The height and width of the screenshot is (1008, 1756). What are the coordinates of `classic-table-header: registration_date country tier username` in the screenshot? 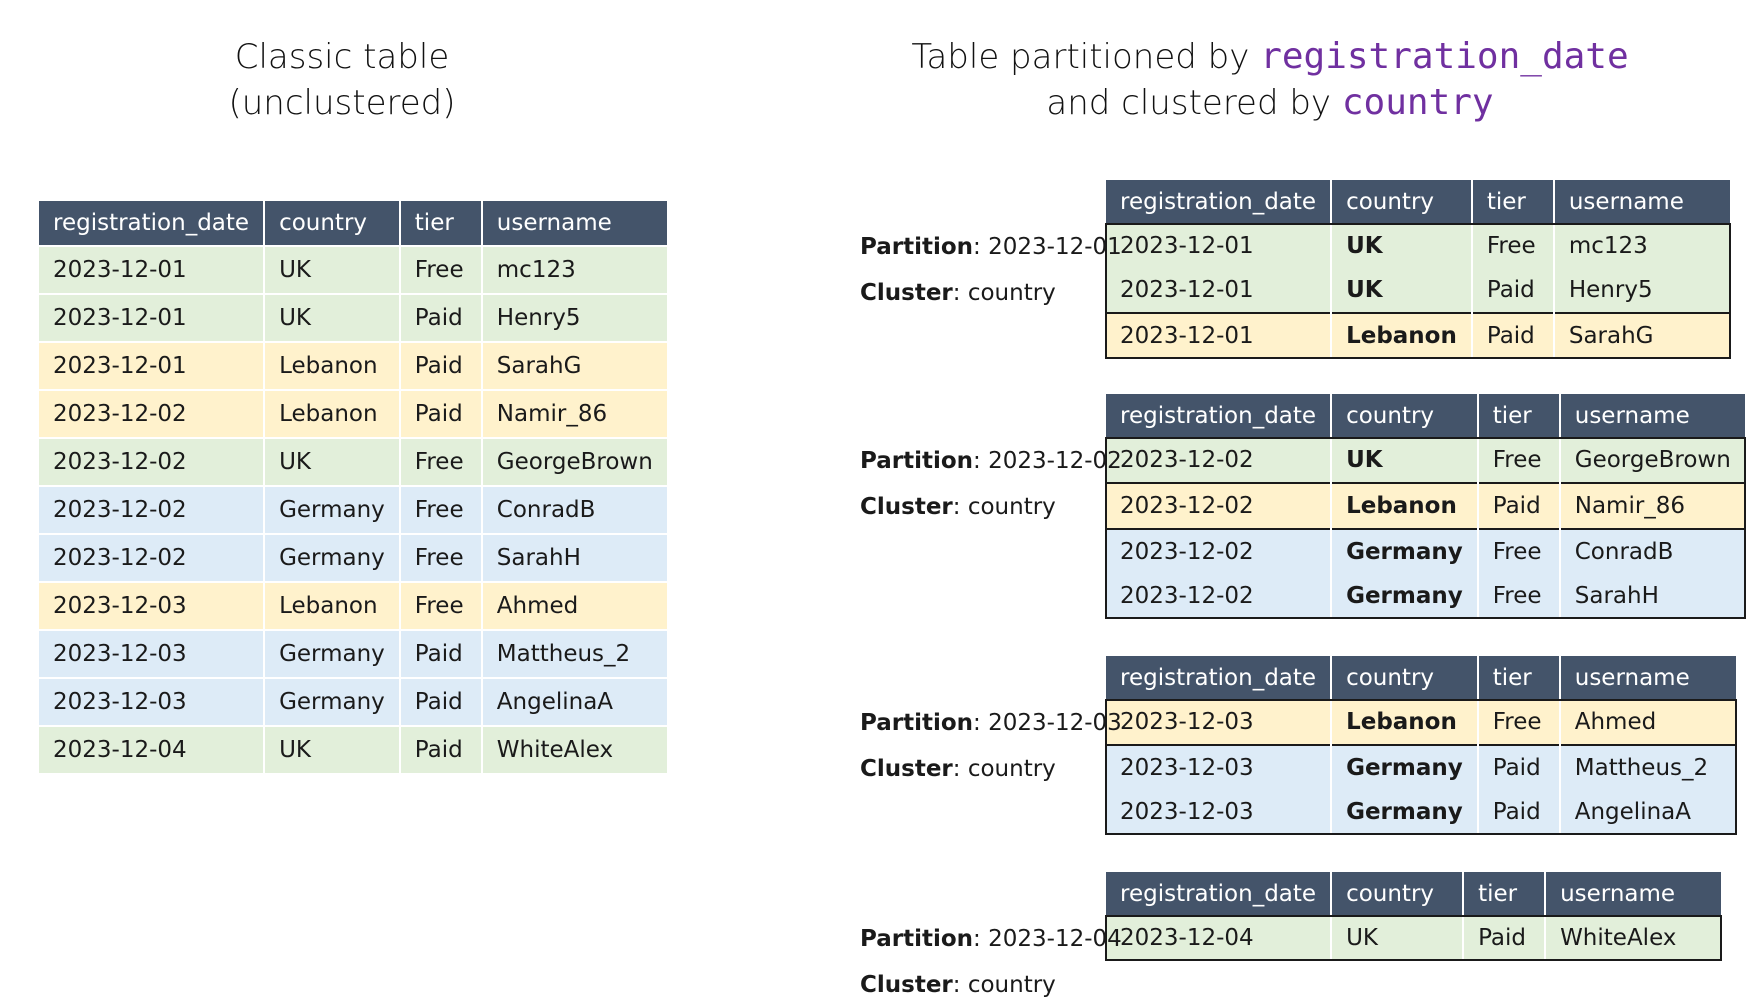 It's located at (353, 223).